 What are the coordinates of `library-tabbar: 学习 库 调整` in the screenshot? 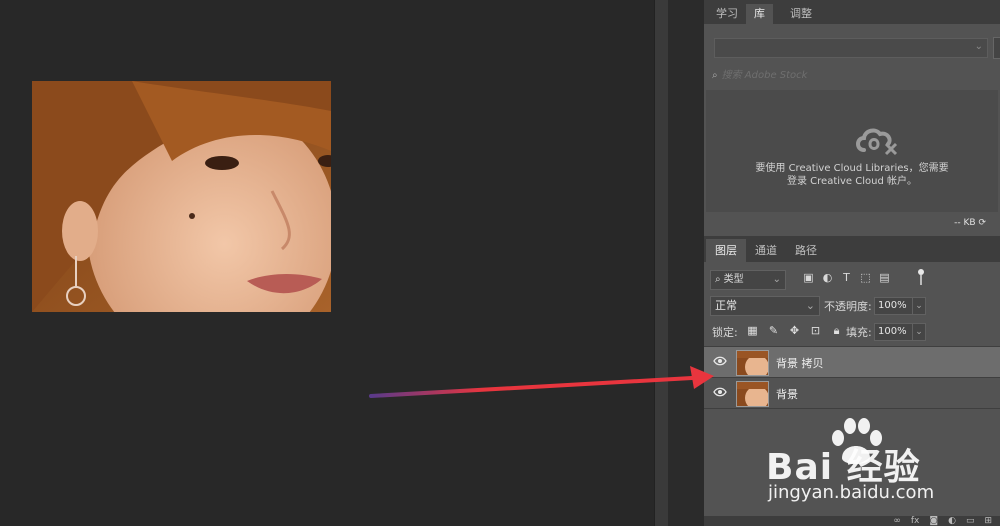 It's located at (852, 12).